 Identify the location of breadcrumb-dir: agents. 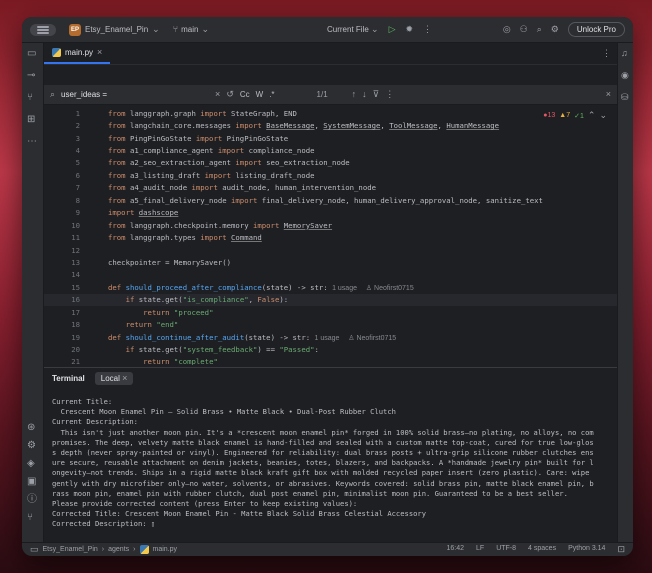
(118, 549).